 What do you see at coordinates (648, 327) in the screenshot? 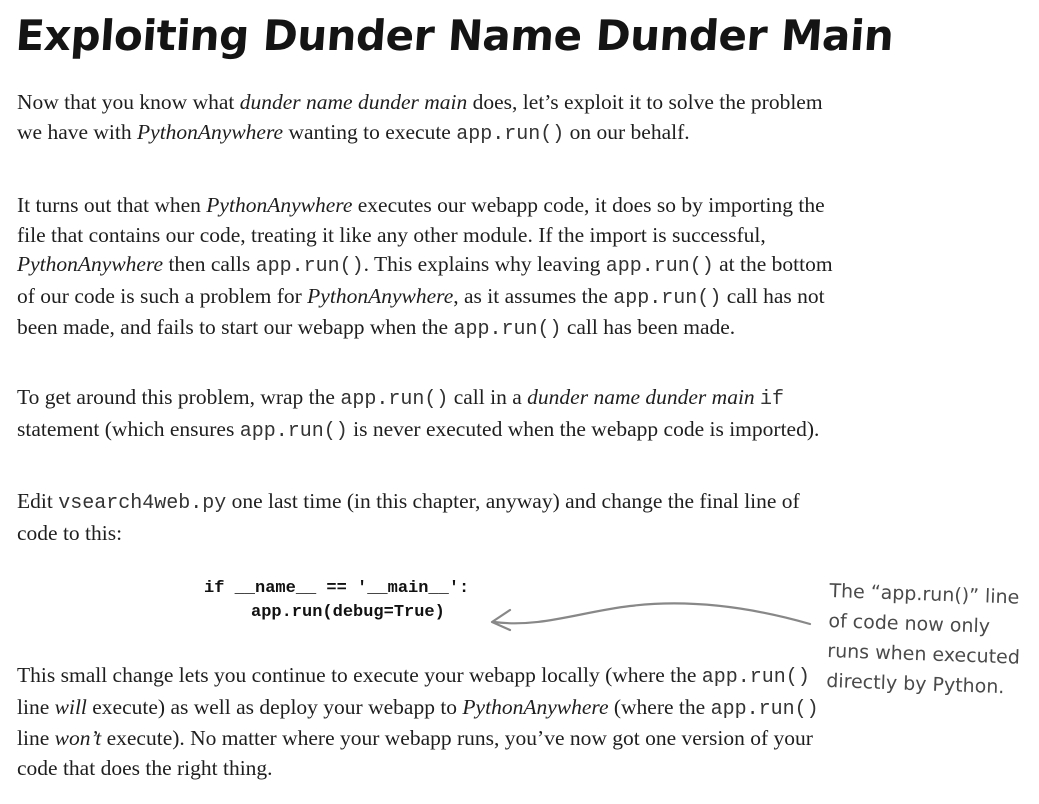
I see `text-run: call has been made.` at bounding box center [648, 327].